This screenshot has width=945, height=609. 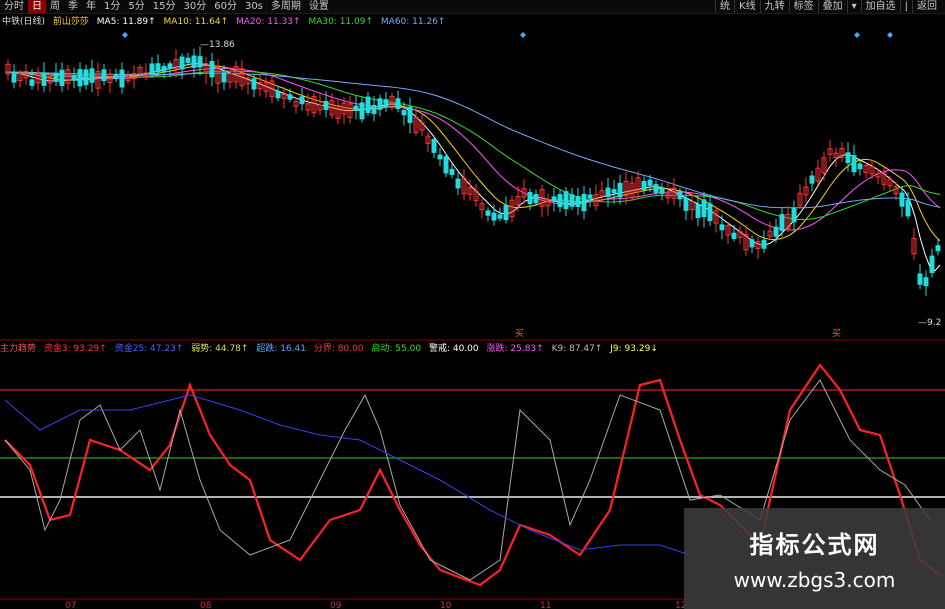 What do you see at coordinates (149, 349) in the screenshot?
I see `sub-legend-fund25: 资金25: 47.23↑` at bounding box center [149, 349].